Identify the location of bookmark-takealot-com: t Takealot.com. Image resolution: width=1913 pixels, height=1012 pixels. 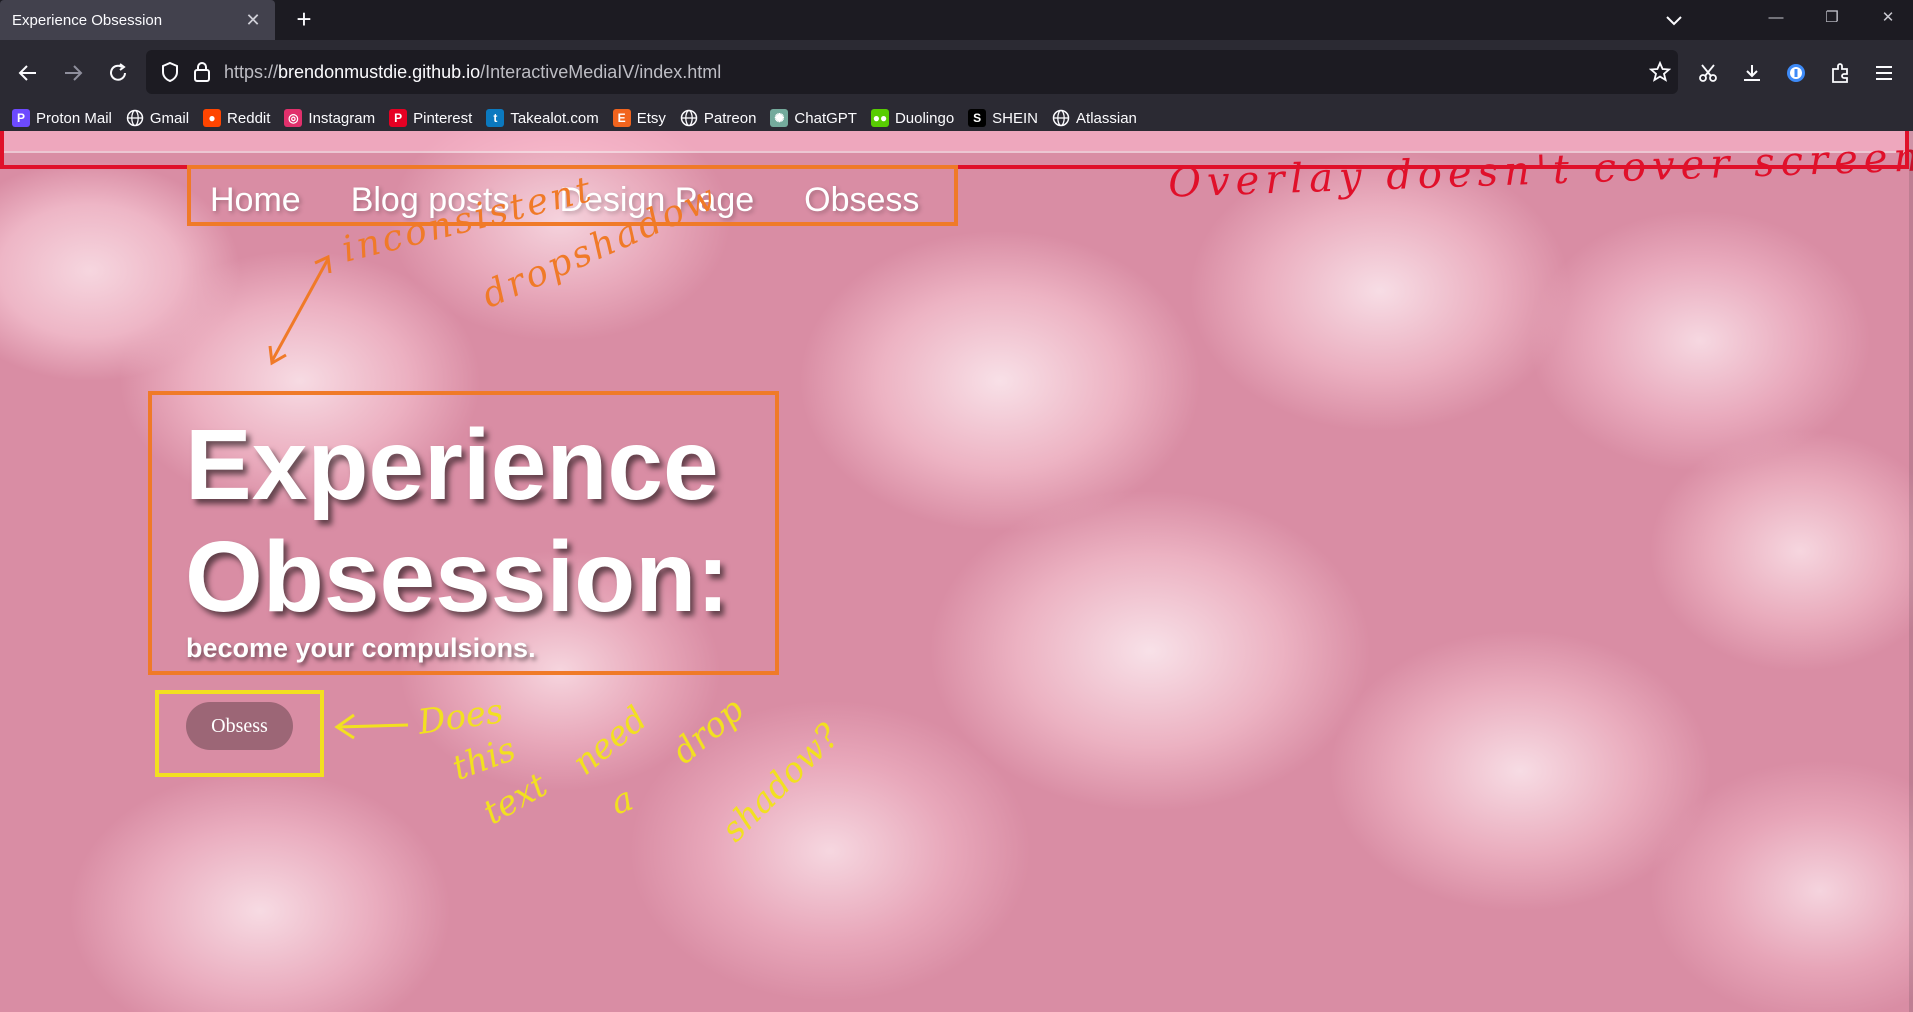
(542, 118).